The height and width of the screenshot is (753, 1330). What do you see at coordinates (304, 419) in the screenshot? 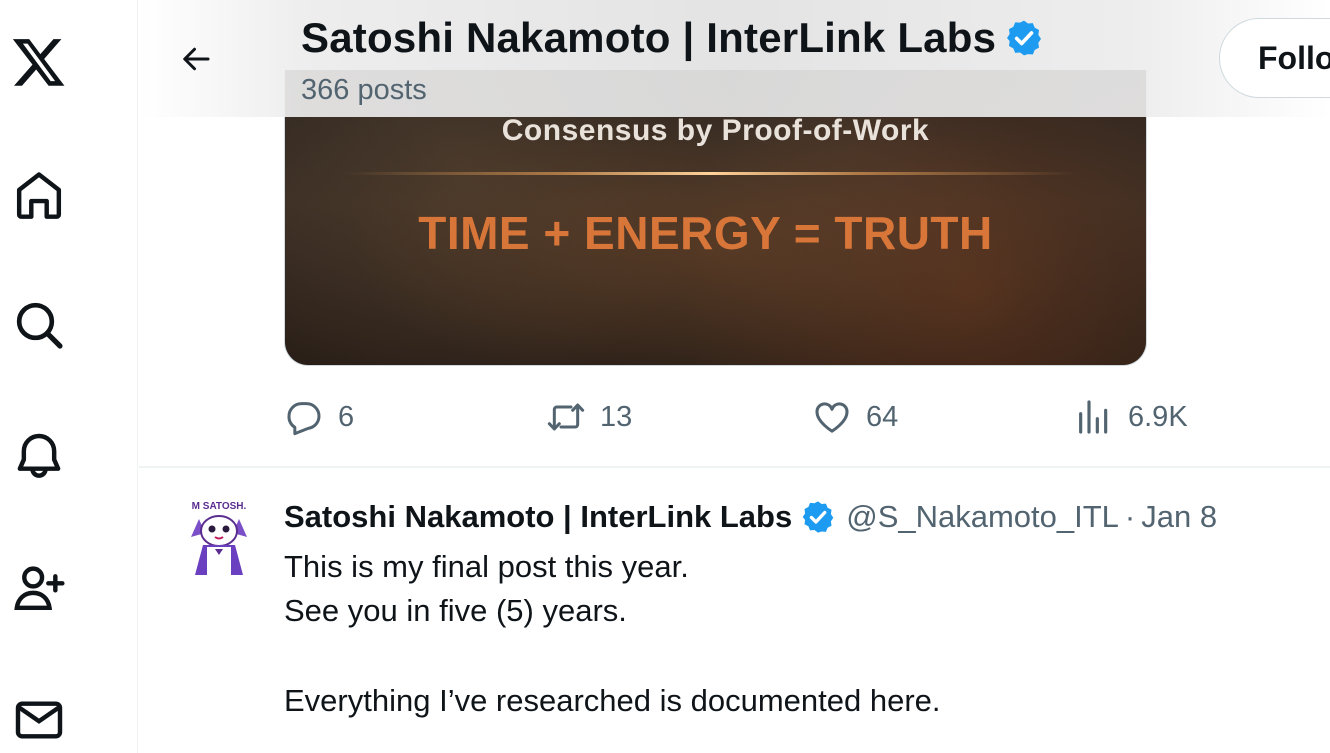
I see `reply-icon` at bounding box center [304, 419].